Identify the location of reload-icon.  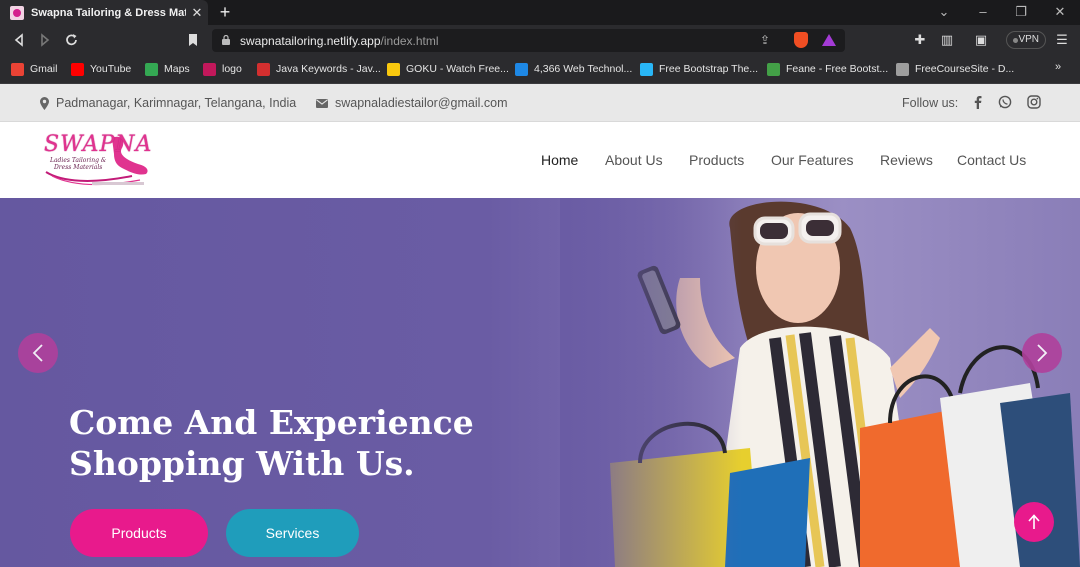
(72, 40).